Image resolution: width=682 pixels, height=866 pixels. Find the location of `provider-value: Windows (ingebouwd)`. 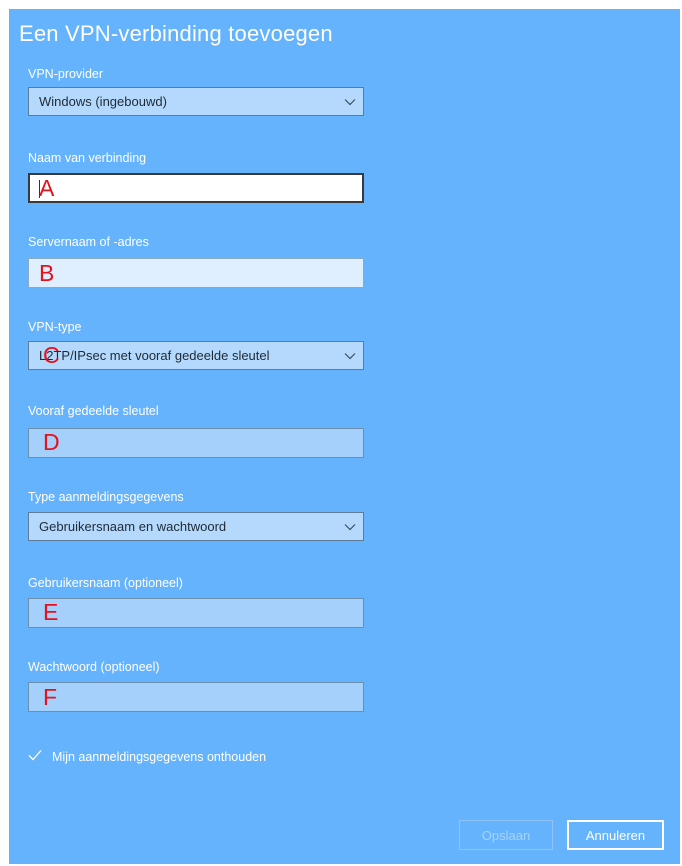

provider-value: Windows (ingebouwd) is located at coordinates (103, 101).